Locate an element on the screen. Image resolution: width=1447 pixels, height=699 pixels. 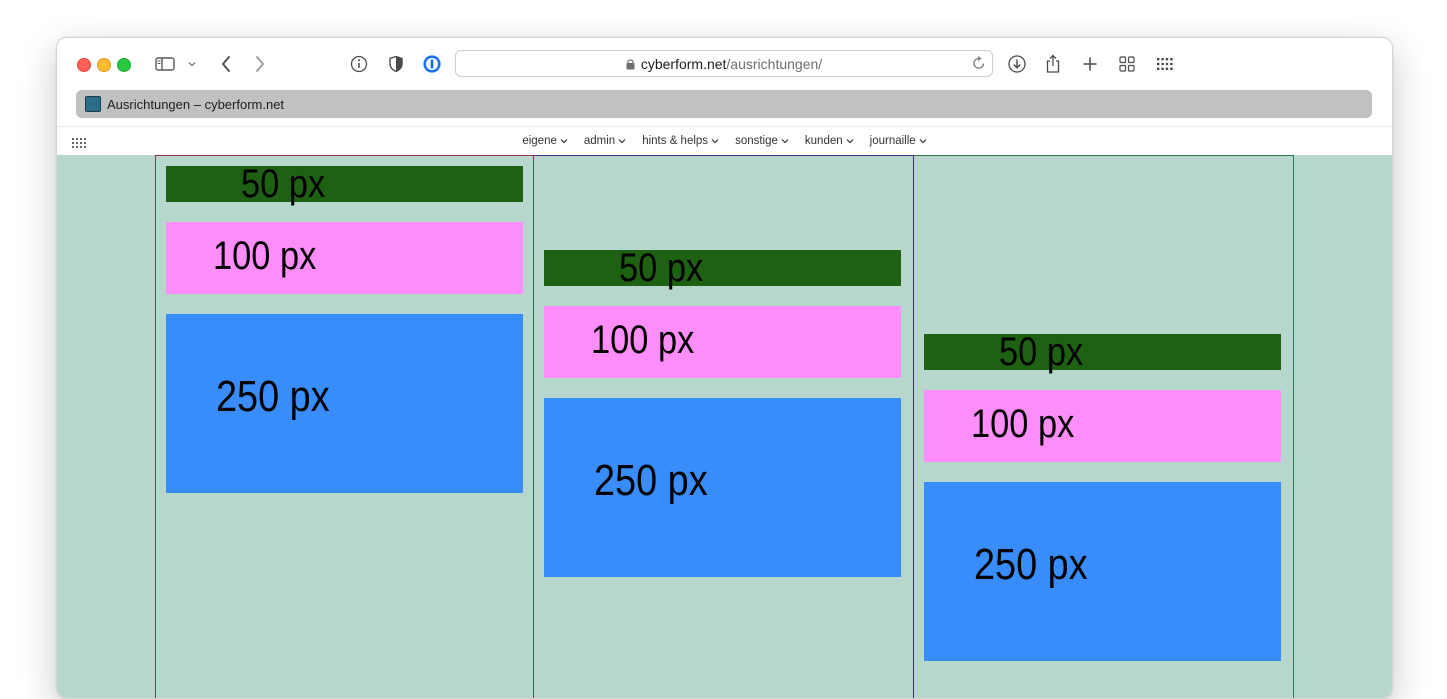
sidebar-menu-button is located at coordinates (192, 64).